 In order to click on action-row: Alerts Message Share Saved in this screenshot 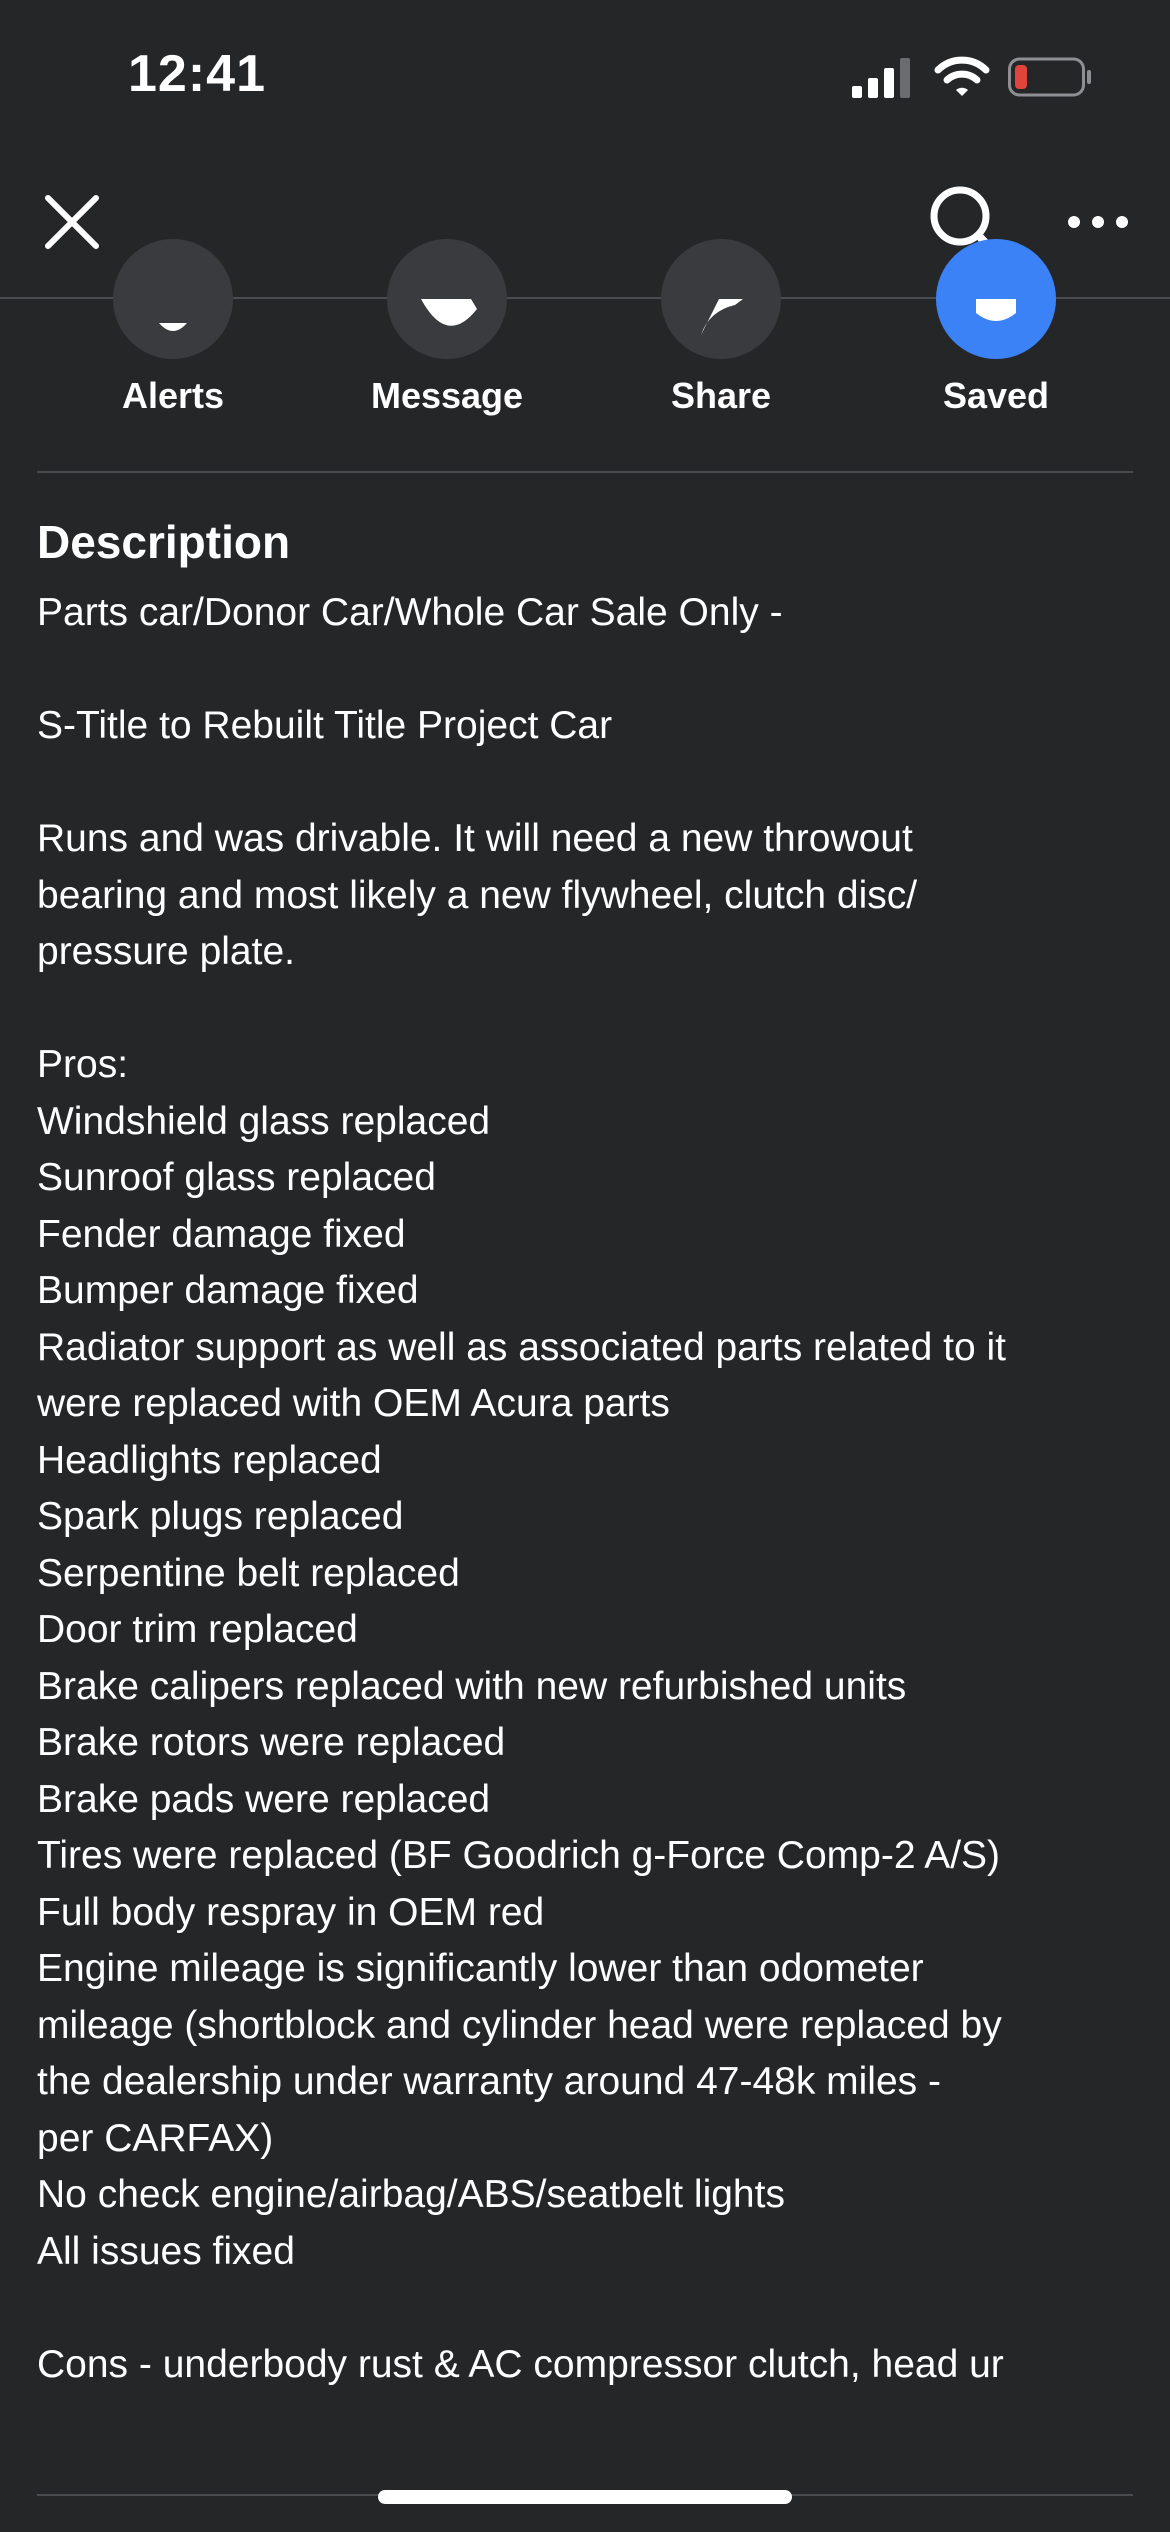, I will do `click(585, 355)`.